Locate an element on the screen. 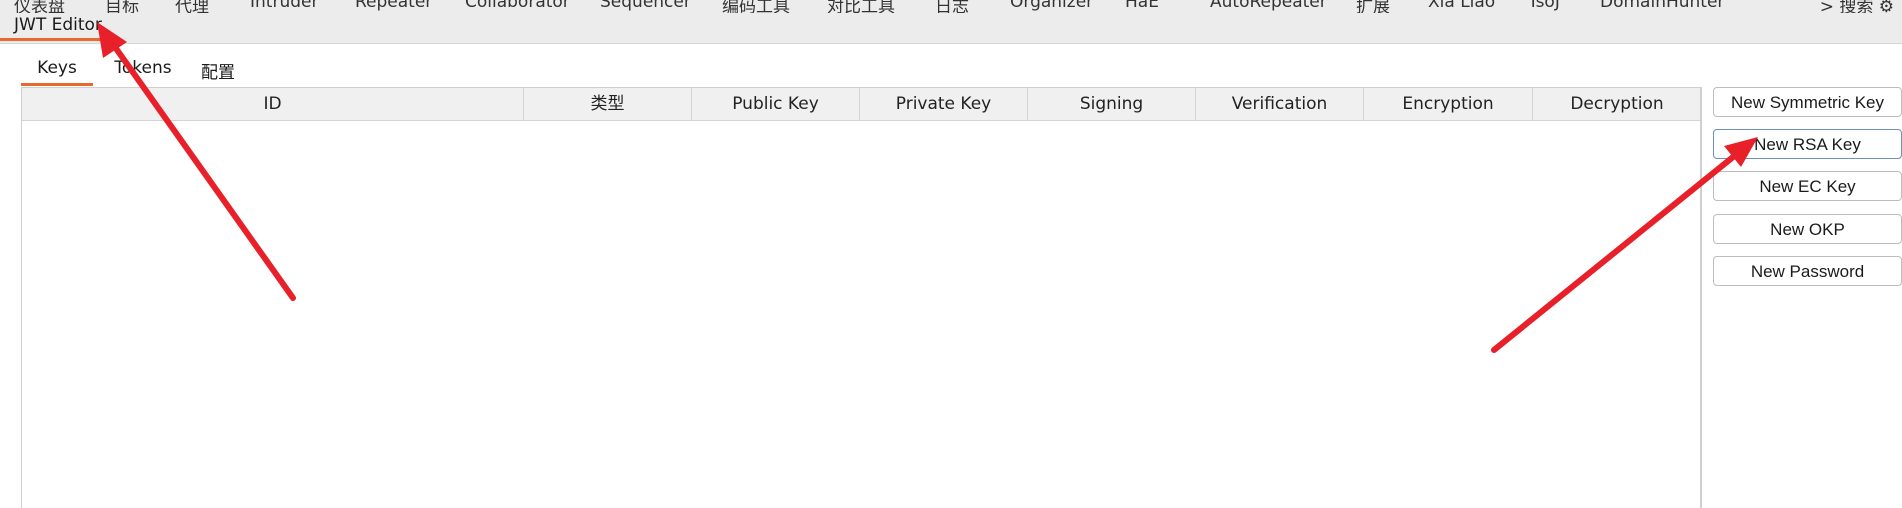  column-header-type: 类型 is located at coordinates (608, 104).